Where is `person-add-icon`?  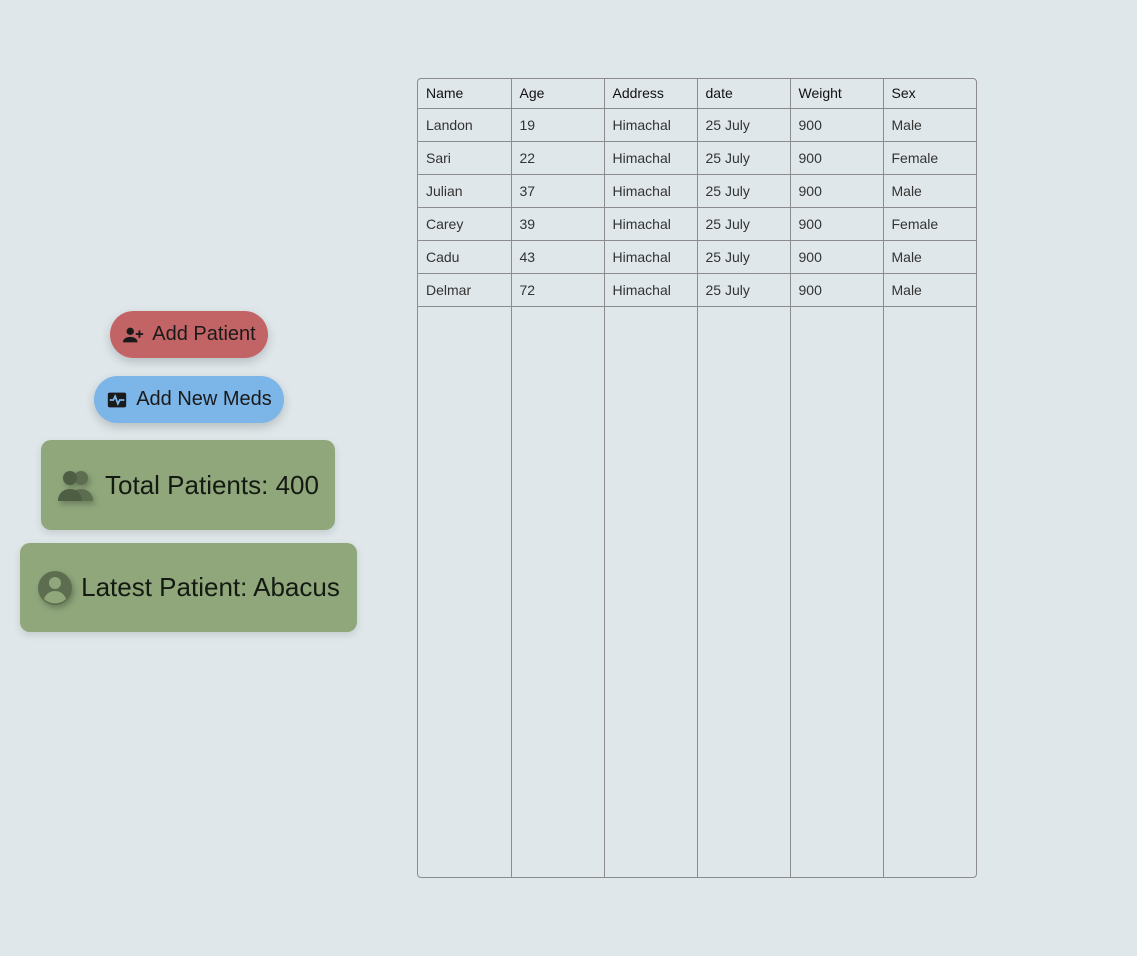 person-add-icon is located at coordinates (133, 335).